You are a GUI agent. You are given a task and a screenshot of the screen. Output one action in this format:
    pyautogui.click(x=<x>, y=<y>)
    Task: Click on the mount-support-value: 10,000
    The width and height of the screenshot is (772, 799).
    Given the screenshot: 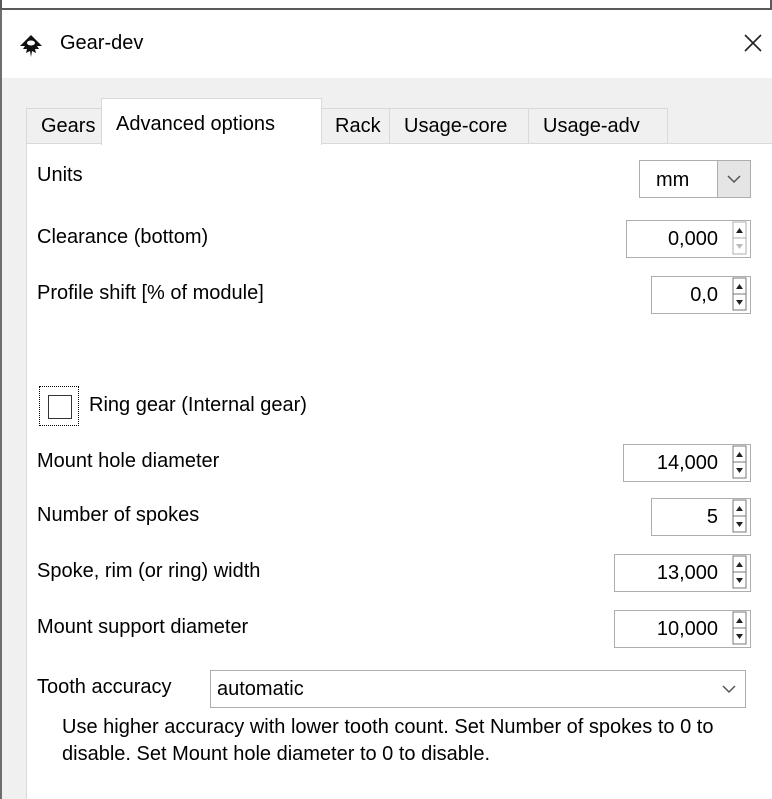 What is the action you would take?
    pyautogui.click(x=687, y=629)
    